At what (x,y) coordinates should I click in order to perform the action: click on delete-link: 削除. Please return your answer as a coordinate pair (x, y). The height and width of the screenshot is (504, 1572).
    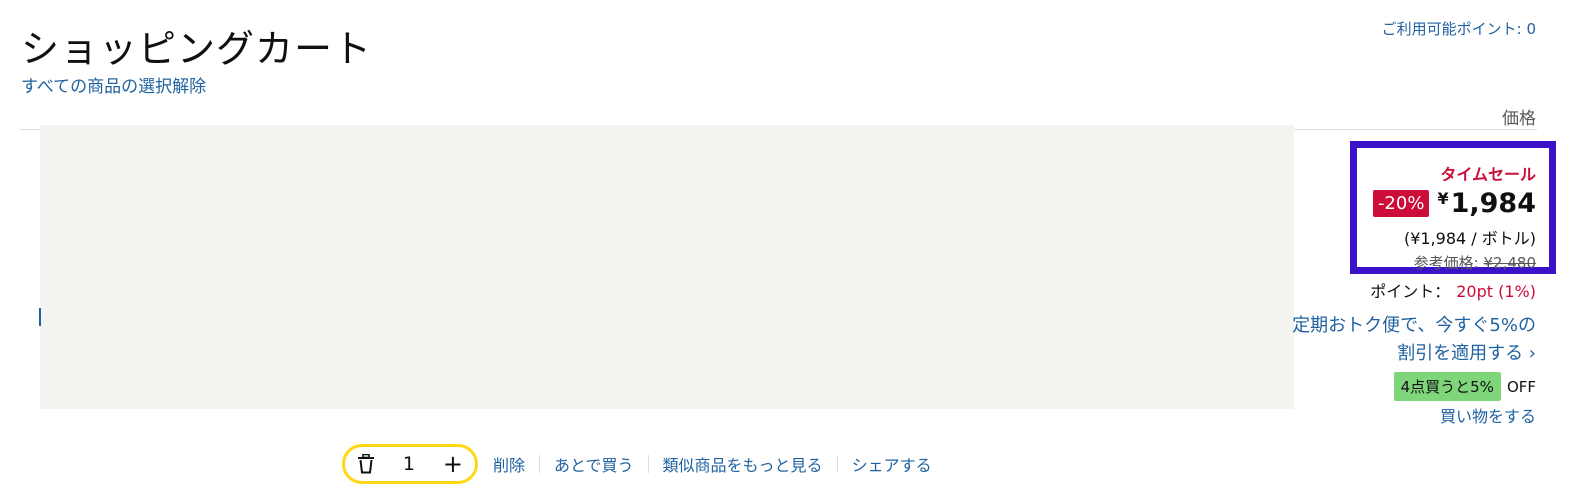
    Looking at the image, I should click on (509, 464).